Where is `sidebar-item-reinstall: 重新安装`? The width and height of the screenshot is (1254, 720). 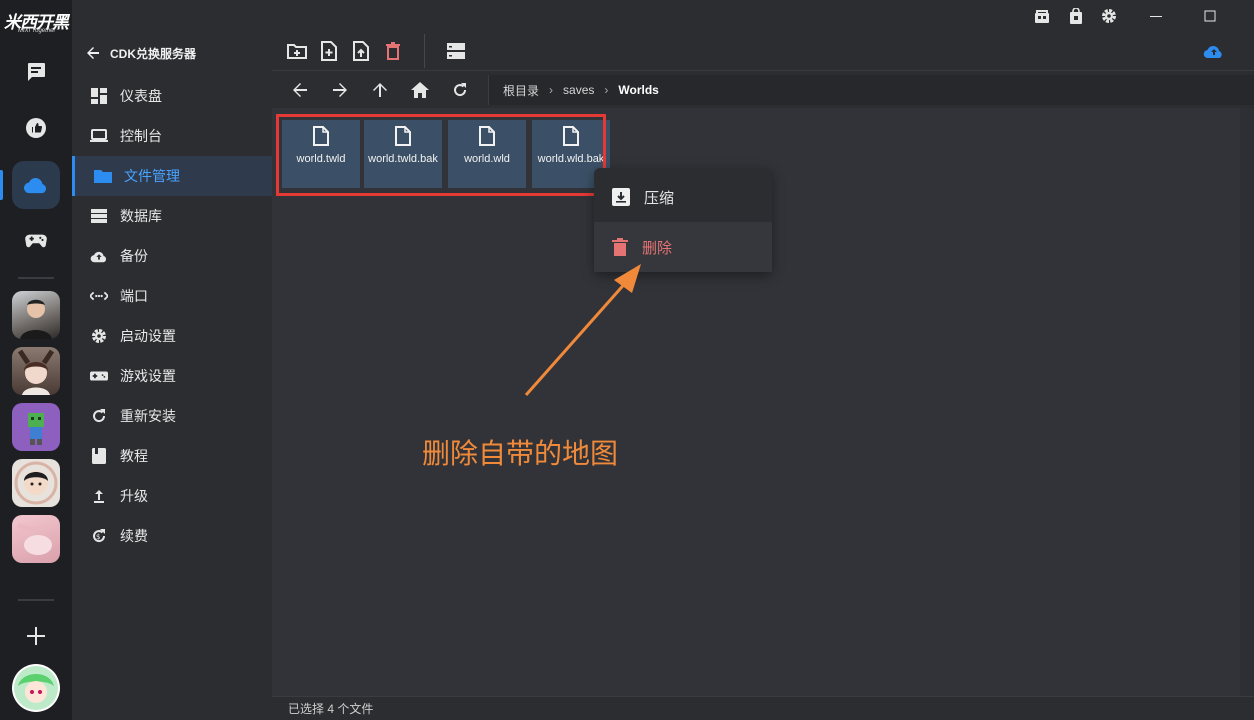
sidebar-item-reinstall: 重新安装 is located at coordinates (172, 416).